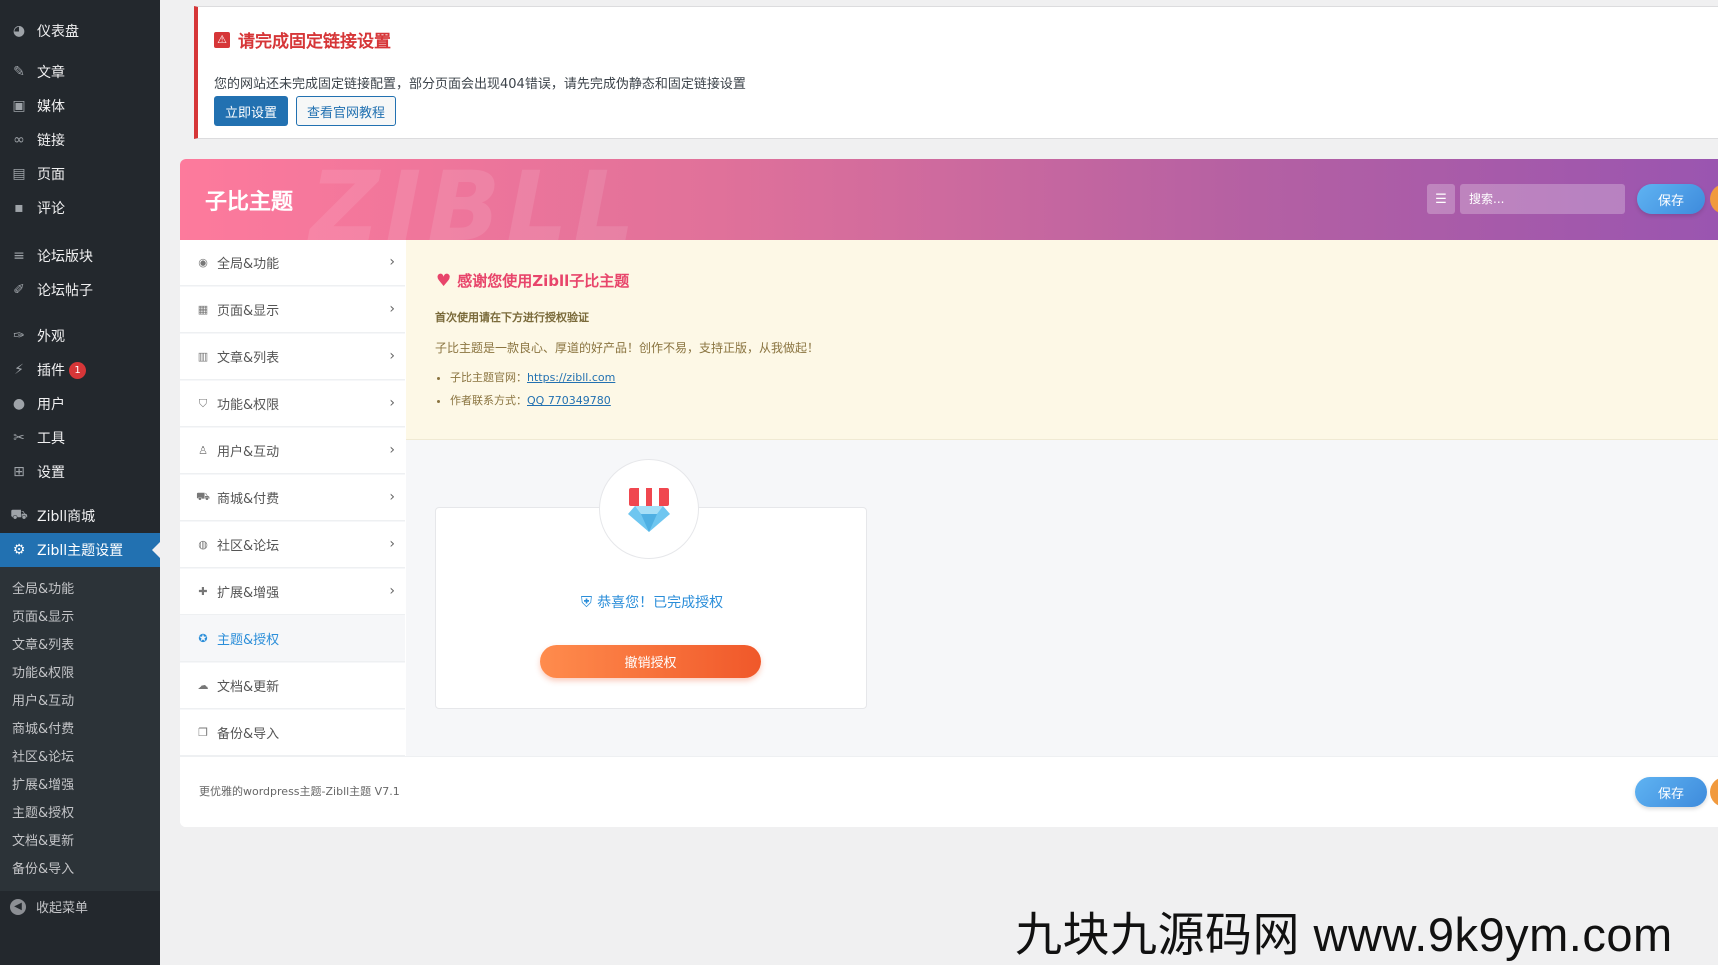  What do you see at coordinates (43, 814) in the screenshot?
I see `submenu-item: 主题&授权` at bounding box center [43, 814].